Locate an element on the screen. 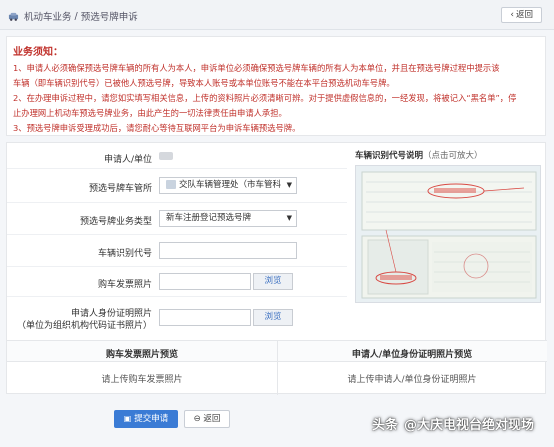 The width and height of the screenshot is (554, 447). vehicle-office-select: 交队车辆管理处（市车管科 ▼ is located at coordinates (228, 185).